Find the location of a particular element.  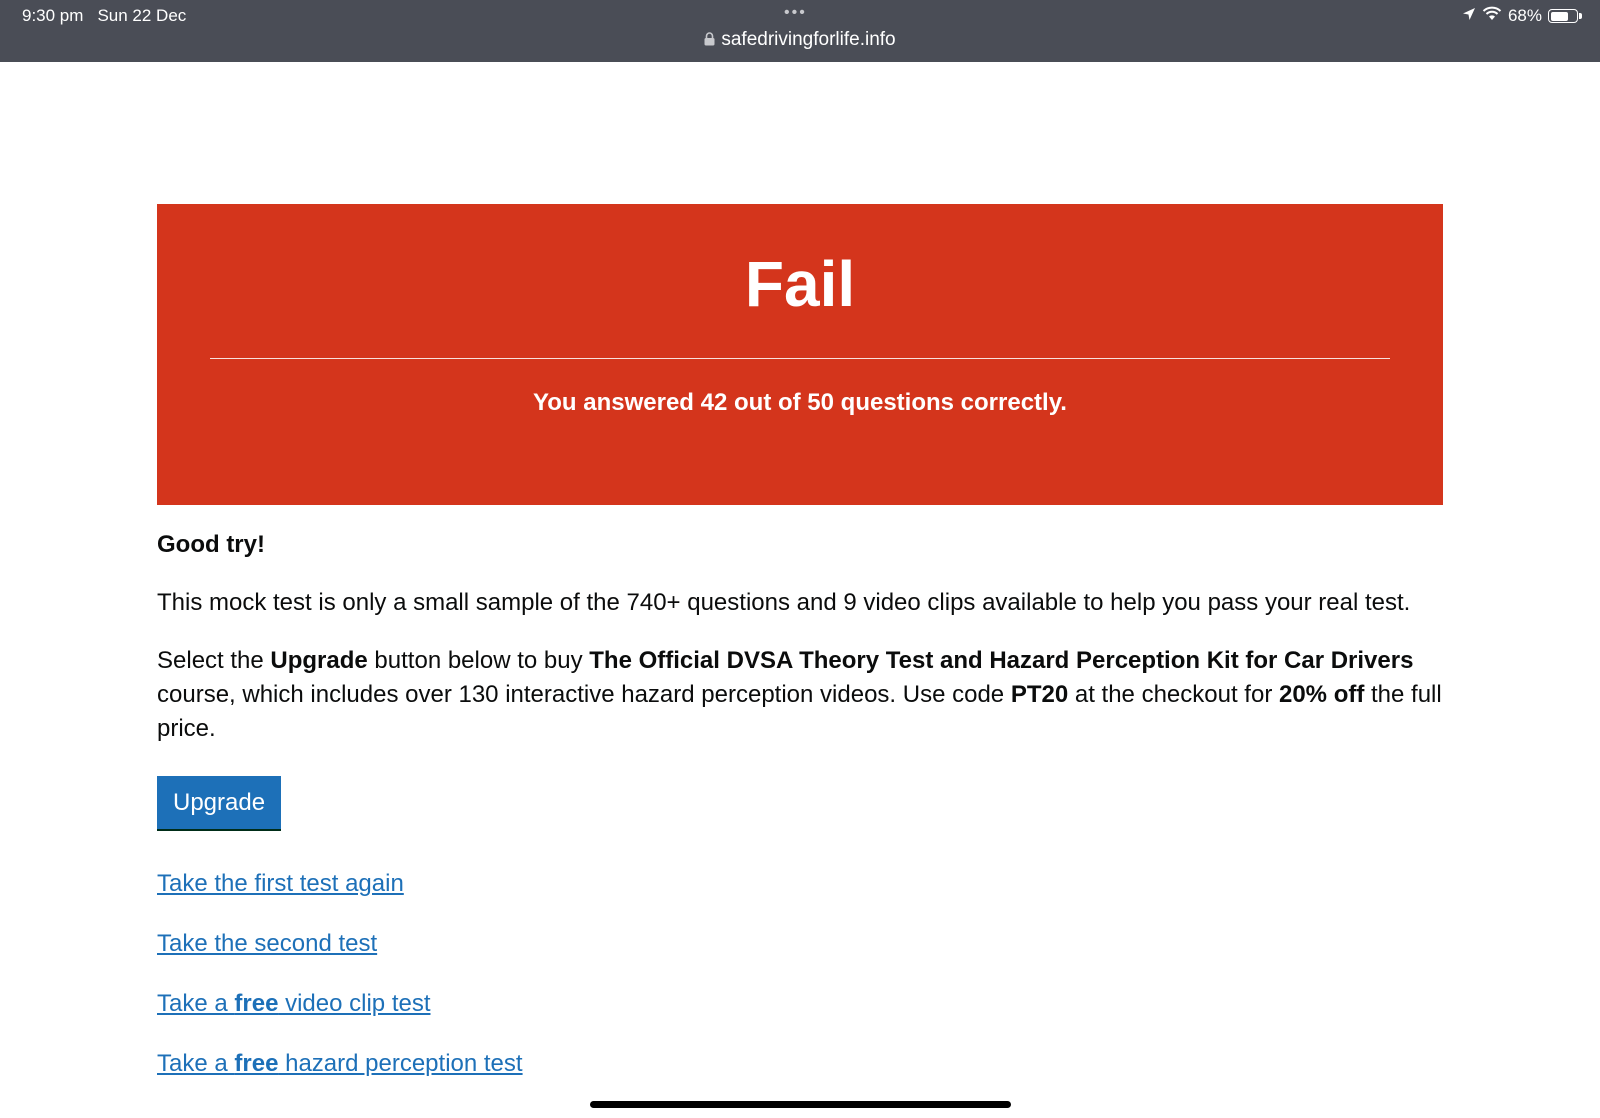

battery-icon is located at coordinates (1565, 16).